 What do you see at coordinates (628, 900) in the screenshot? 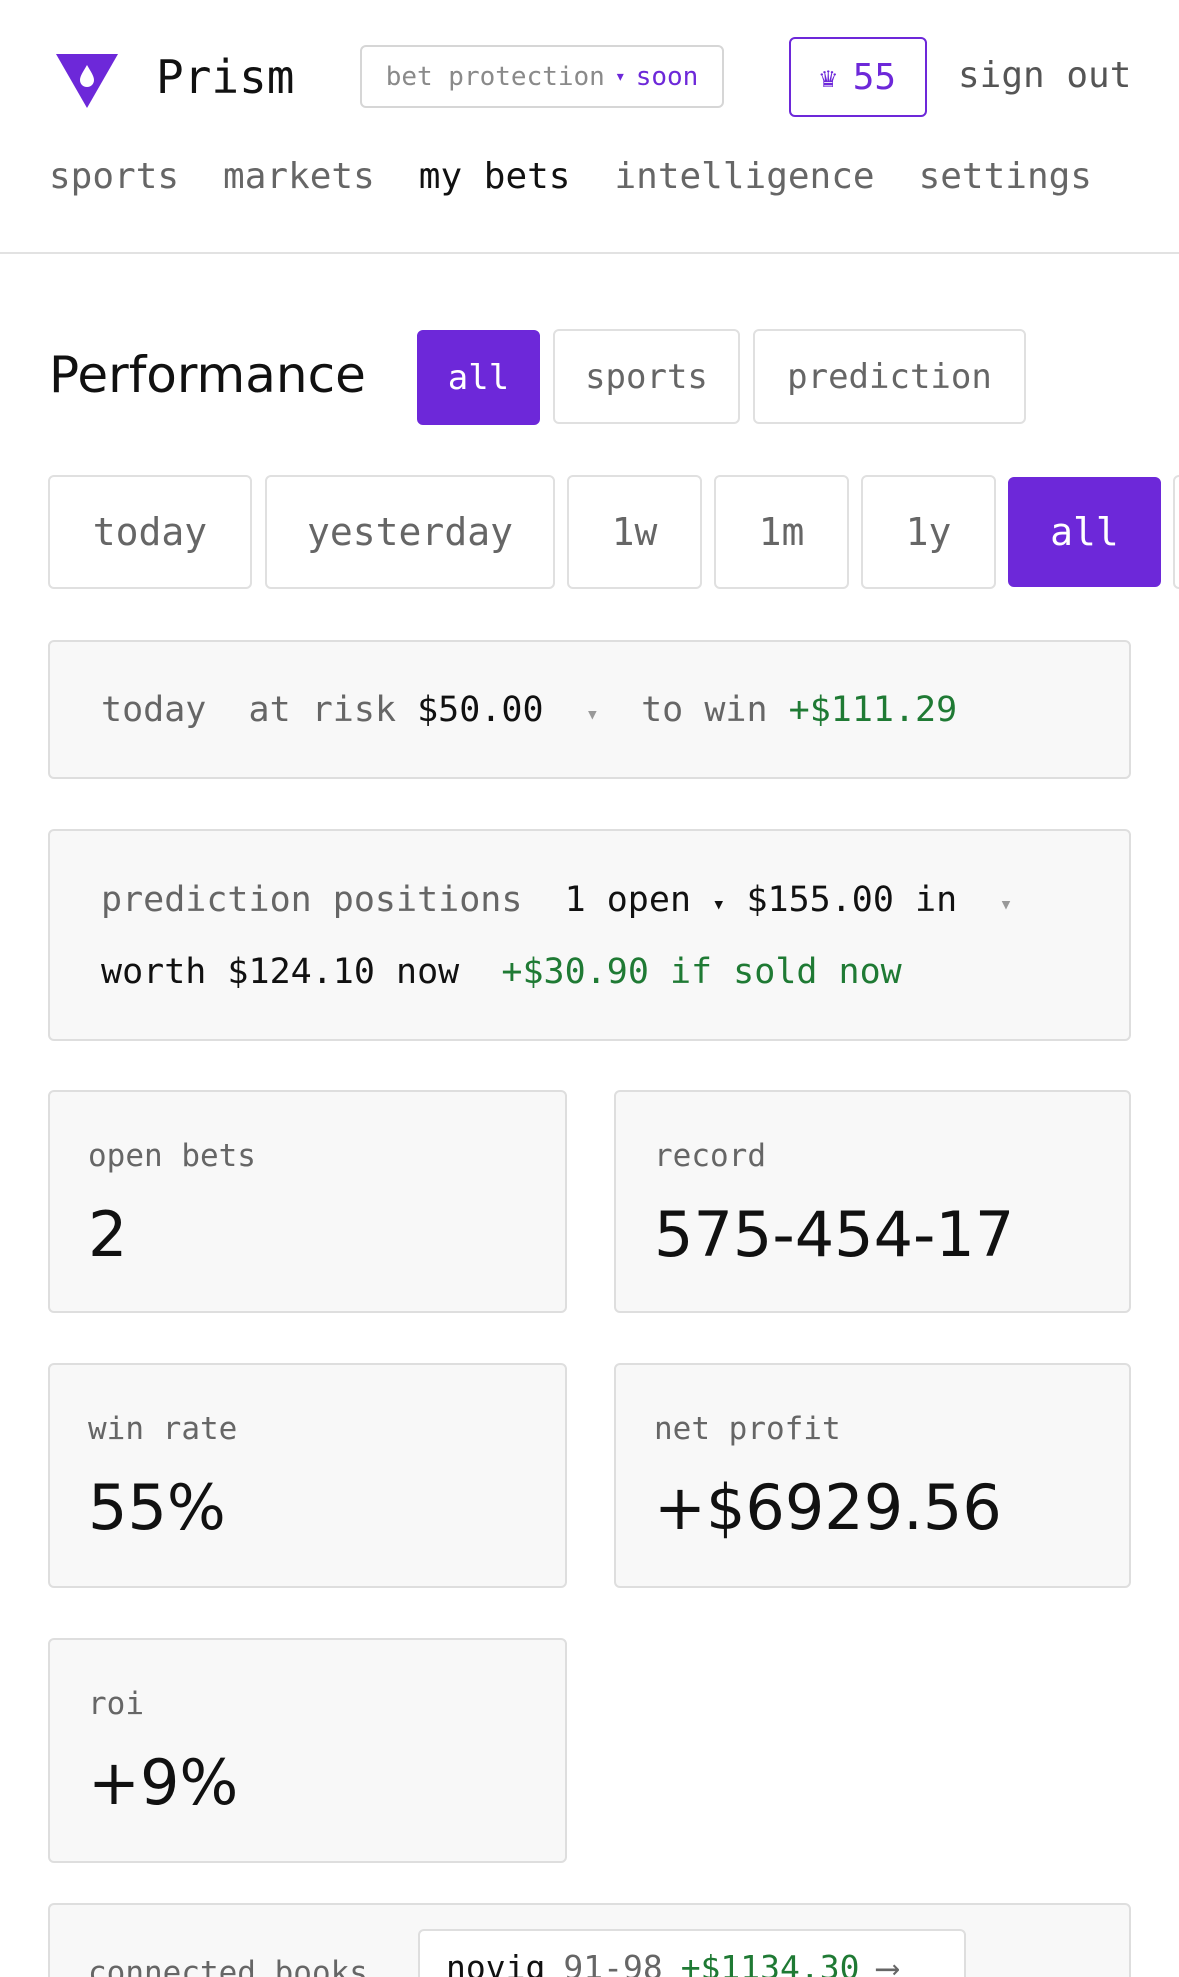
I see `prediction-open-count: 1 open` at bounding box center [628, 900].